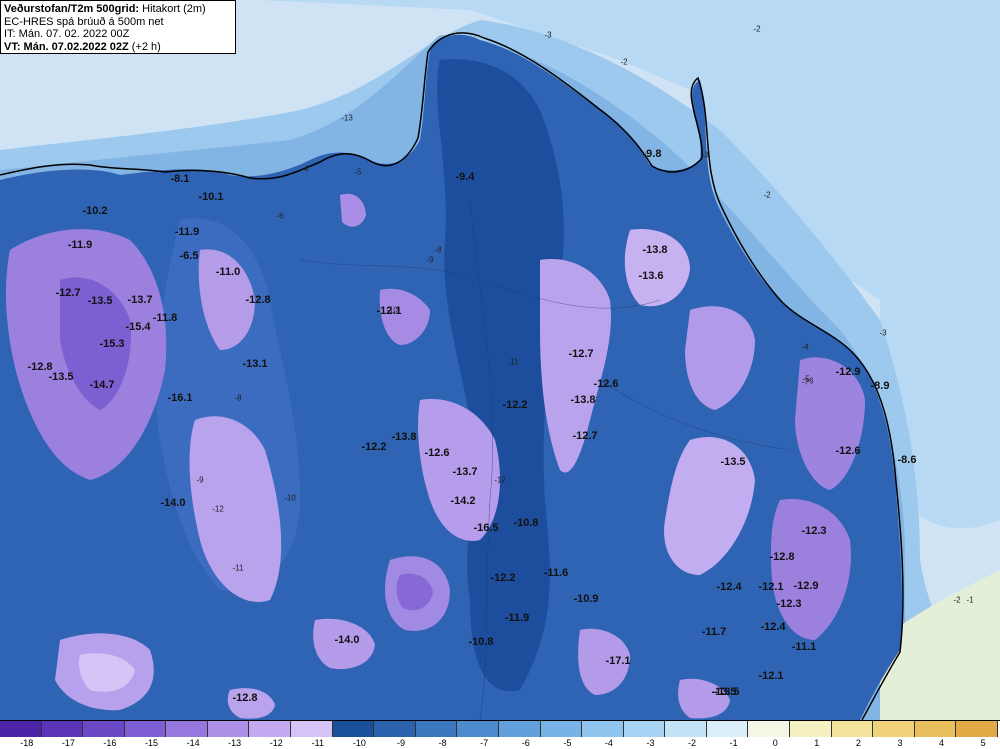  Describe the element at coordinates (907, 460) in the screenshot. I see `point-value: -8.6` at that location.